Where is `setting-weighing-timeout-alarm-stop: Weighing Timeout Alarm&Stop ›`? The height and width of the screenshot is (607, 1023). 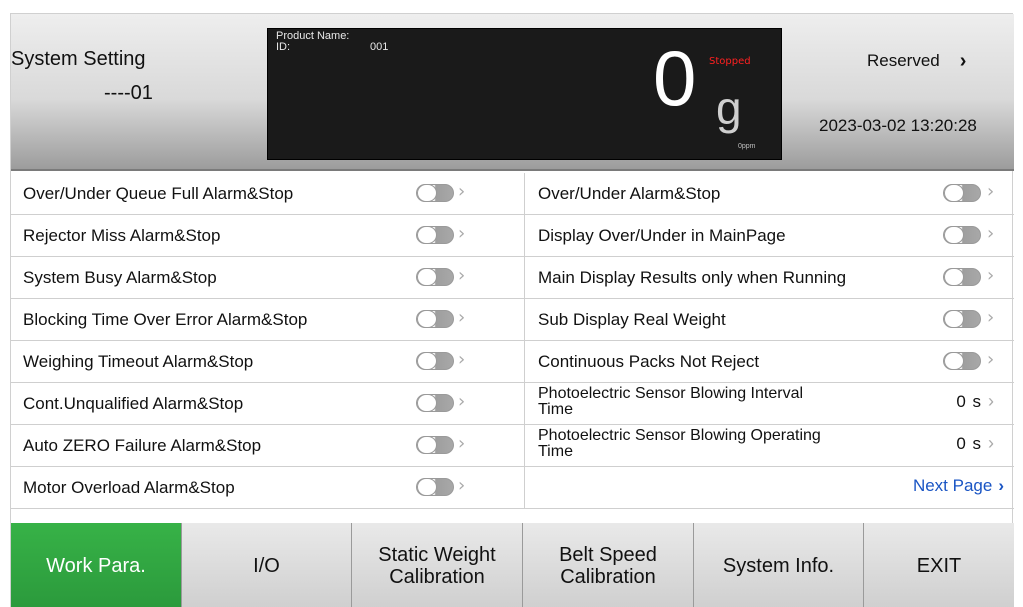 setting-weighing-timeout-alarm-stop: Weighing Timeout Alarm&Stop › is located at coordinates (268, 361).